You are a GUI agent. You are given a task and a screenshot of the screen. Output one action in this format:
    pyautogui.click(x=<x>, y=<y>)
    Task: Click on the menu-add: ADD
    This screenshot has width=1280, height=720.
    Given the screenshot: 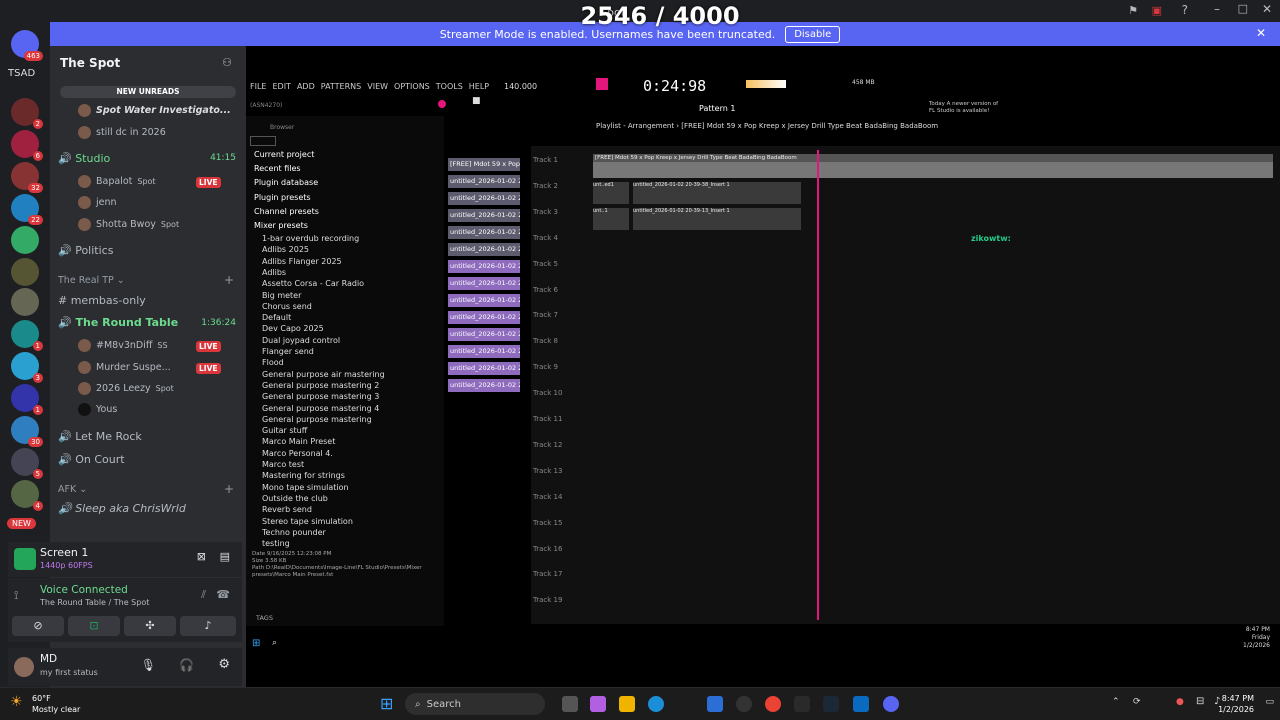 What is the action you would take?
    pyautogui.click(x=306, y=86)
    